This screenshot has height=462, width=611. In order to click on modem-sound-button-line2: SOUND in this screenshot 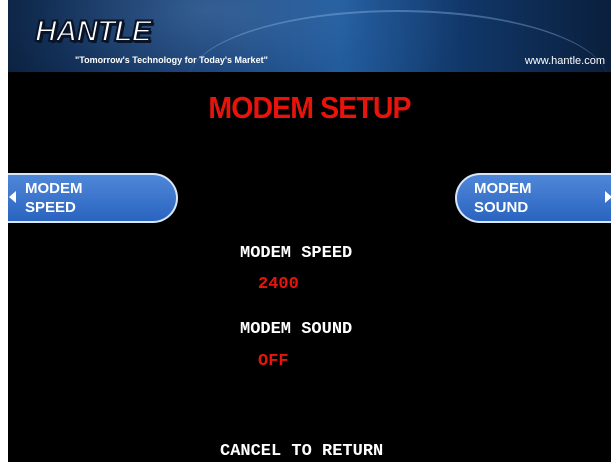, I will do `click(501, 207)`.